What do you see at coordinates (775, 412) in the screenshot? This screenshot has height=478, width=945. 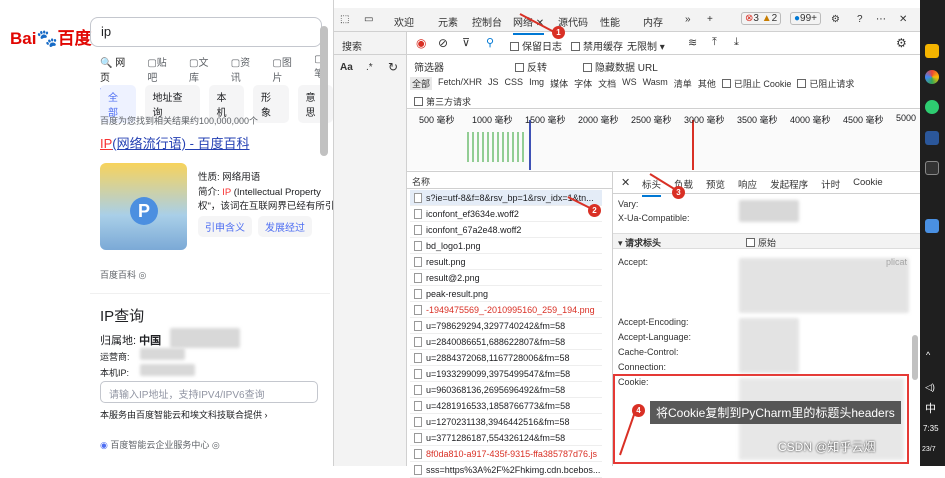 I see `annotation-callout: 将Cookie复制到PyCharm里的标题头headers` at bounding box center [775, 412].